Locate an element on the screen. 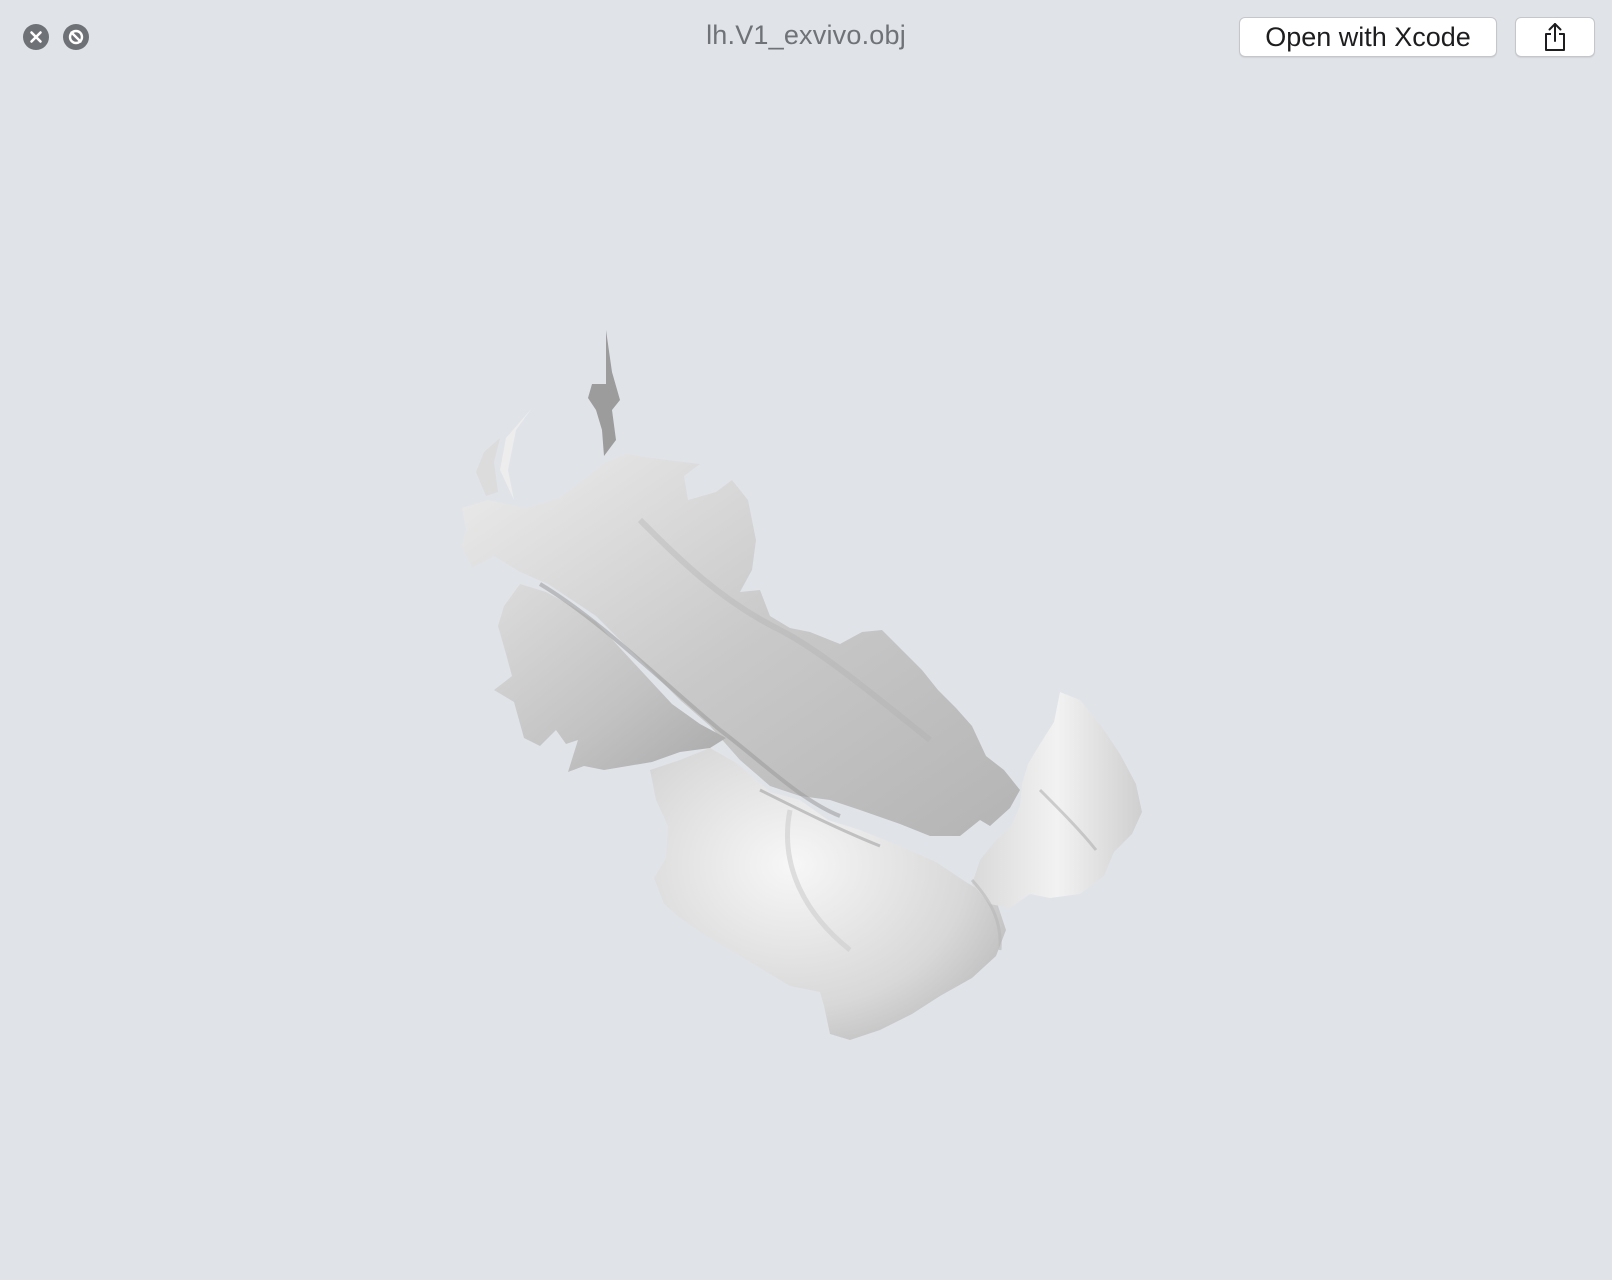 Image resolution: width=1612 pixels, height=1280 pixels. title-bar: lh.V1_exvivo.obj Open with Xcode is located at coordinates (806, 38).